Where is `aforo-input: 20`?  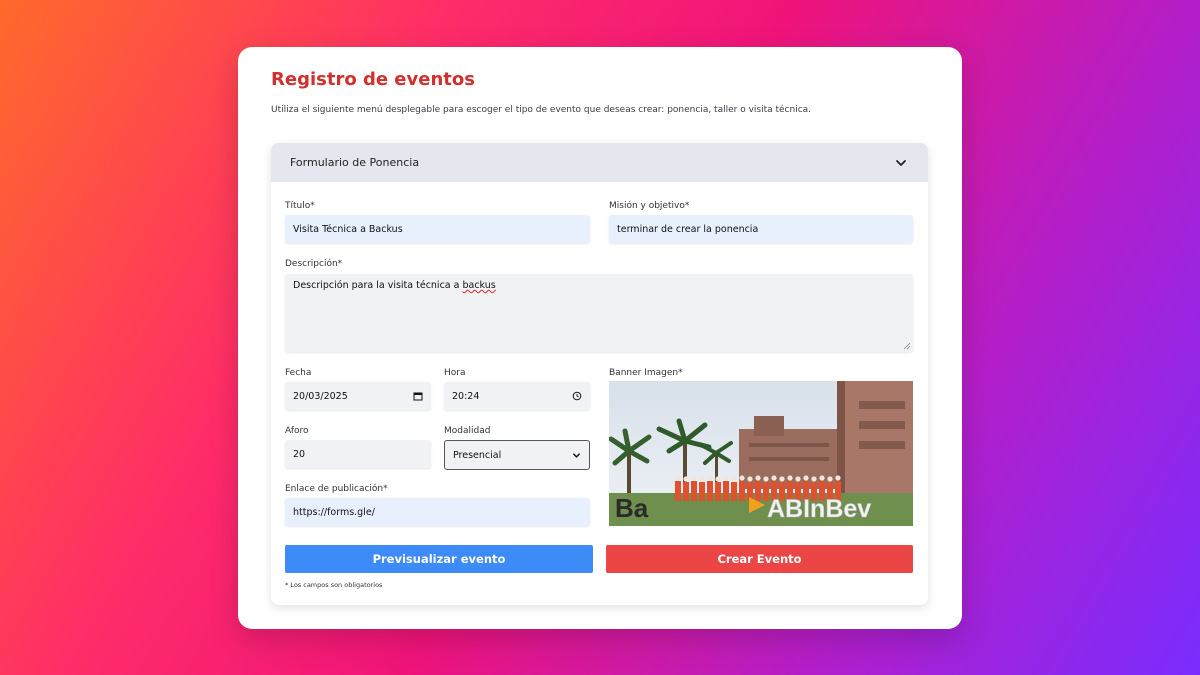
aforo-input: 20 is located at coordinates (358, 454).